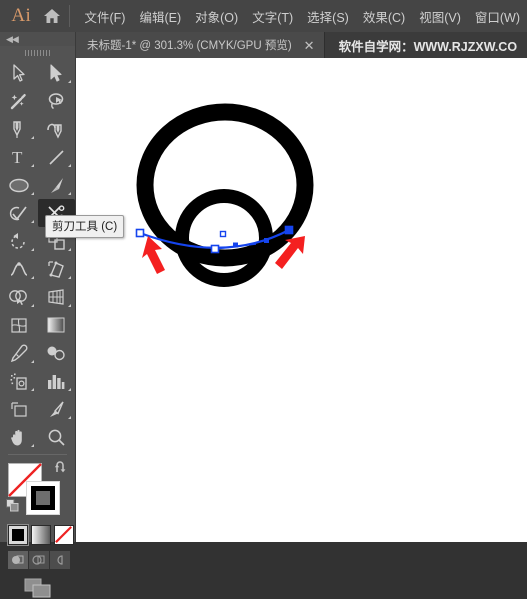 This screenshot has width=527, height=599. I want to click on blend-tool, so click(57, 353).